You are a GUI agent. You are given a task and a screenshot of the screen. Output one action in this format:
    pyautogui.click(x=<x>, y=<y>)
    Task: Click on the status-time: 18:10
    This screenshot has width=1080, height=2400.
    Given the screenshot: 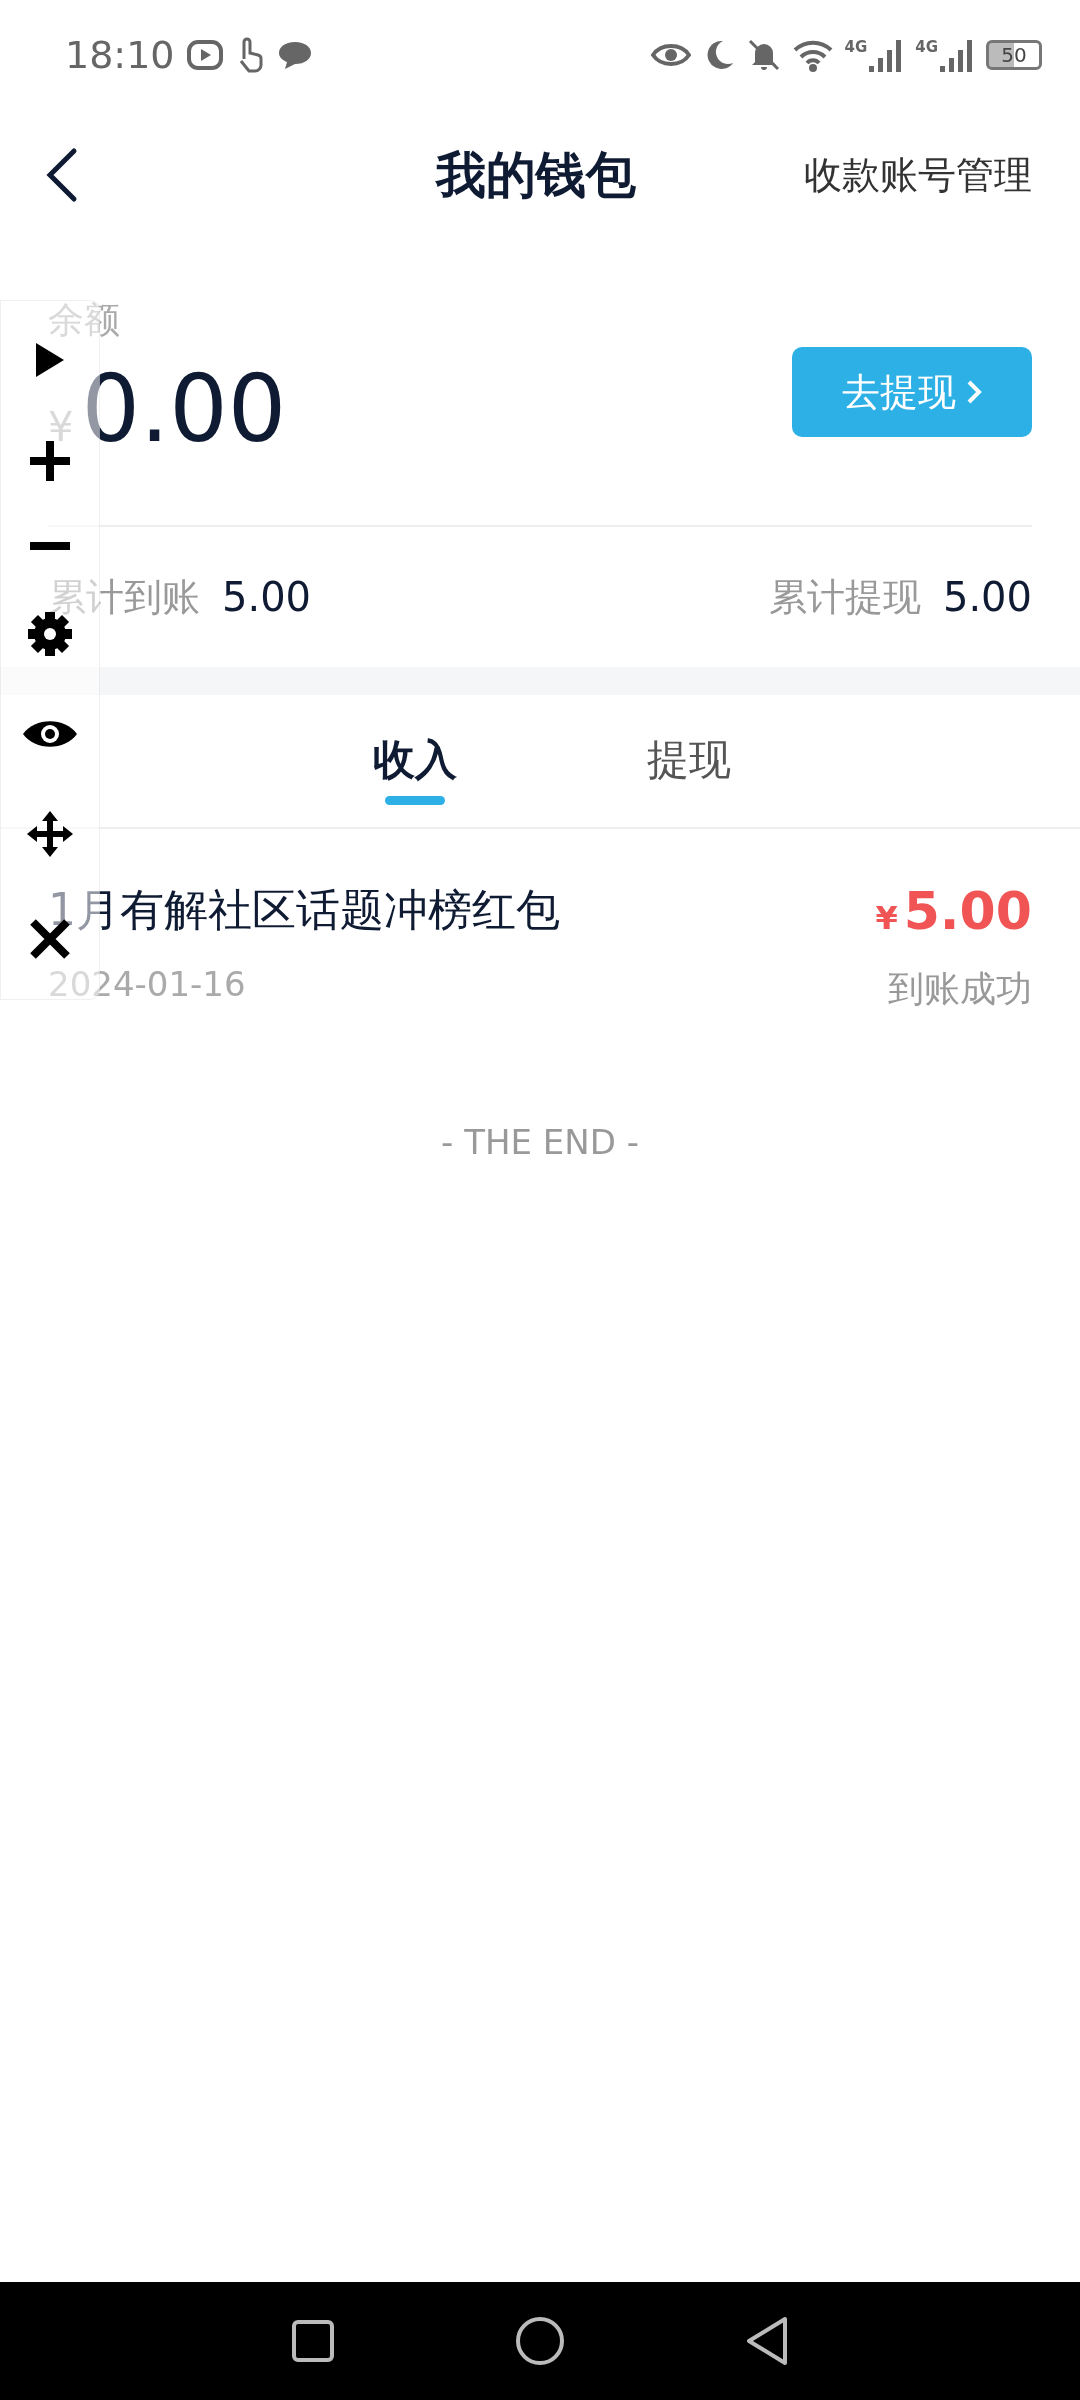 What is the action you would take?
    pyautogui.click(x=120, y=55)
    